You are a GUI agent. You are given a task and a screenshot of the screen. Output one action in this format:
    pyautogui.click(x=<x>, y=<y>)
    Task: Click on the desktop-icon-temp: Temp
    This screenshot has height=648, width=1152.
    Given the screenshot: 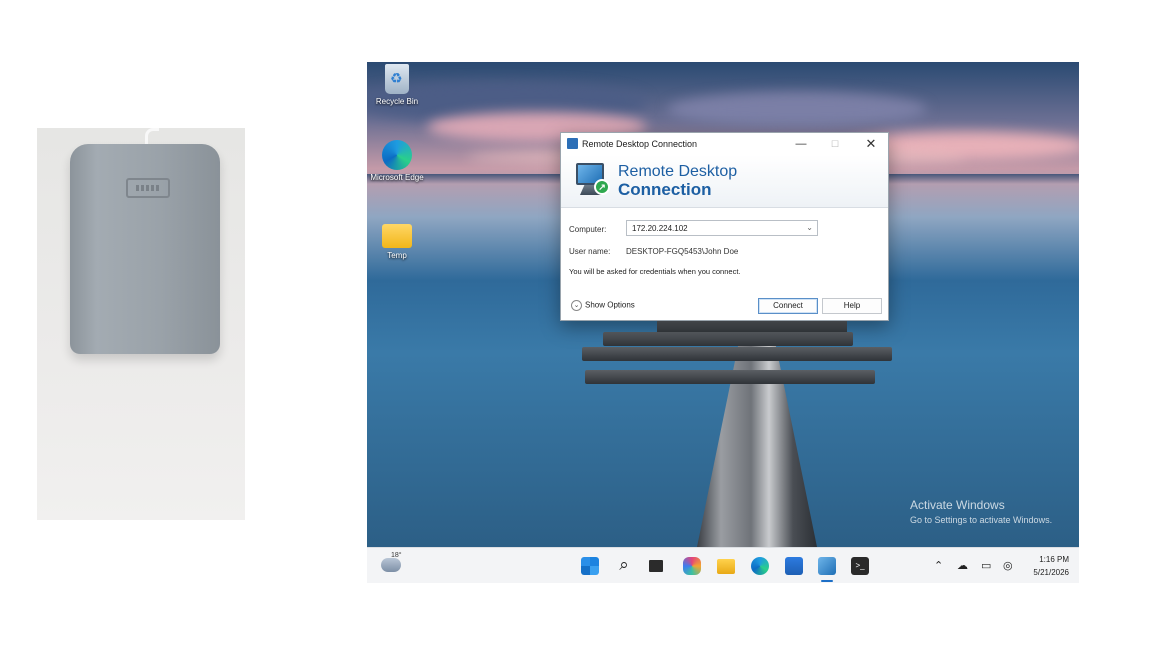 What is the action you would take?
    pyautogui.click(x=397, y=239)
    